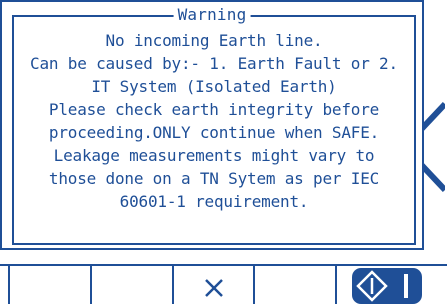 The width and height of the screenshot is (447, 304). I want to click on cancel-button, so click(213, 284).